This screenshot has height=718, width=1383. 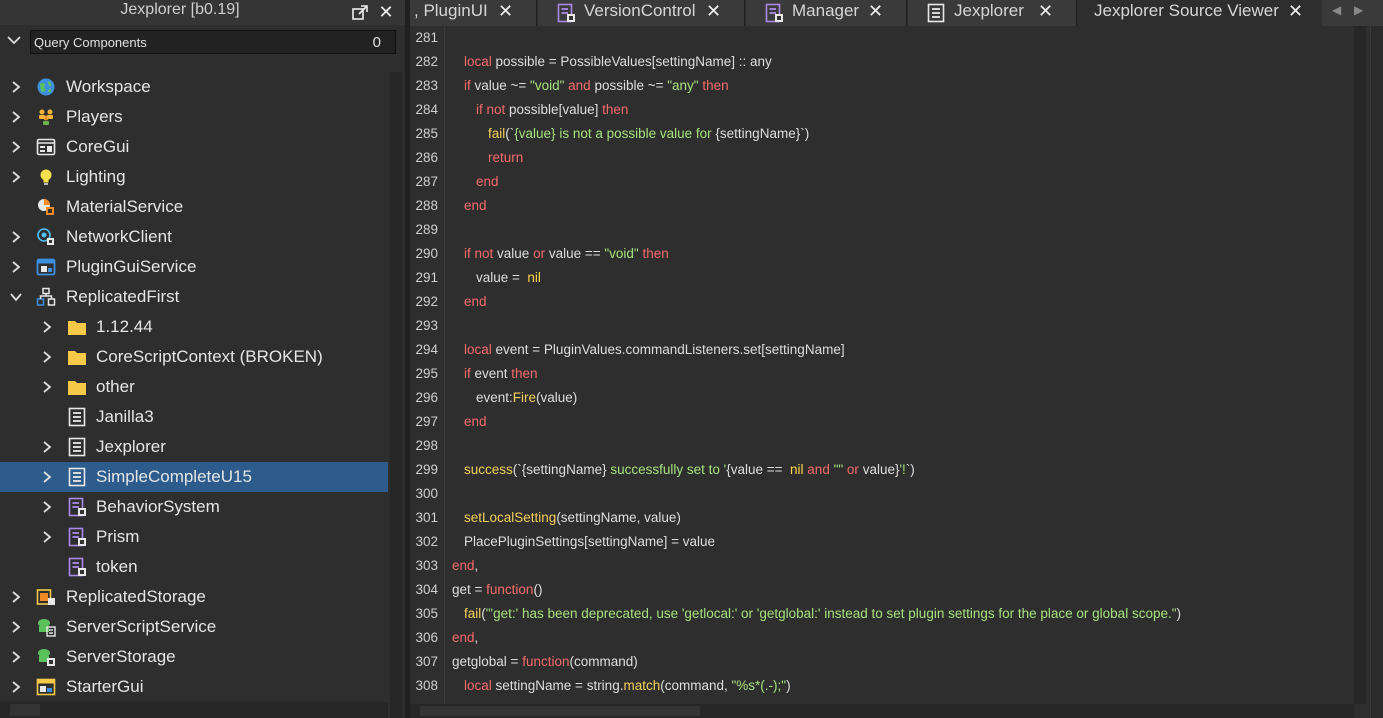 What do you see at coordinates (213, 42) in the screenshot?
I see `query-input: Query Components 0` at bounding box center [213, 42].